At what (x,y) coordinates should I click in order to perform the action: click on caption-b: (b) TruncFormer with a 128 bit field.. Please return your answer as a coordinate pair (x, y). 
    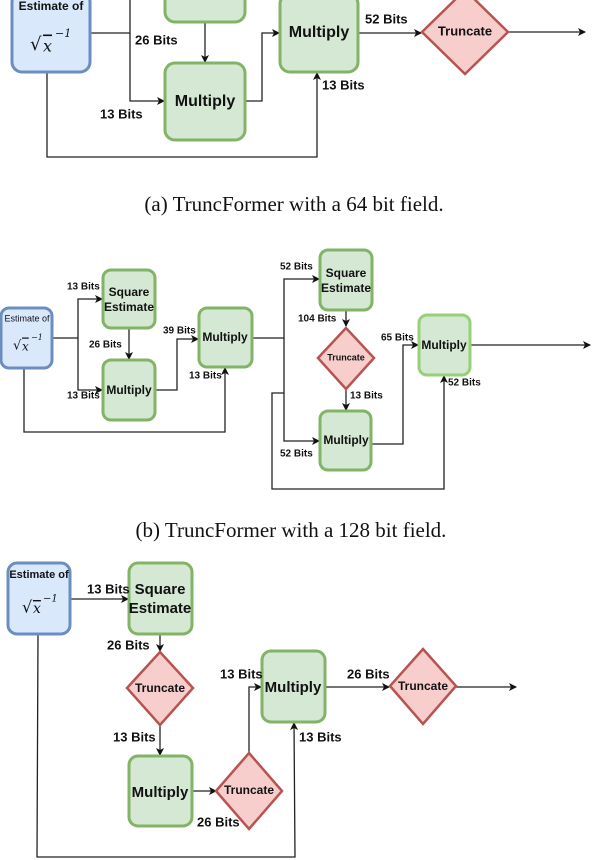
    Looking at the image, I should click on (291, 530).